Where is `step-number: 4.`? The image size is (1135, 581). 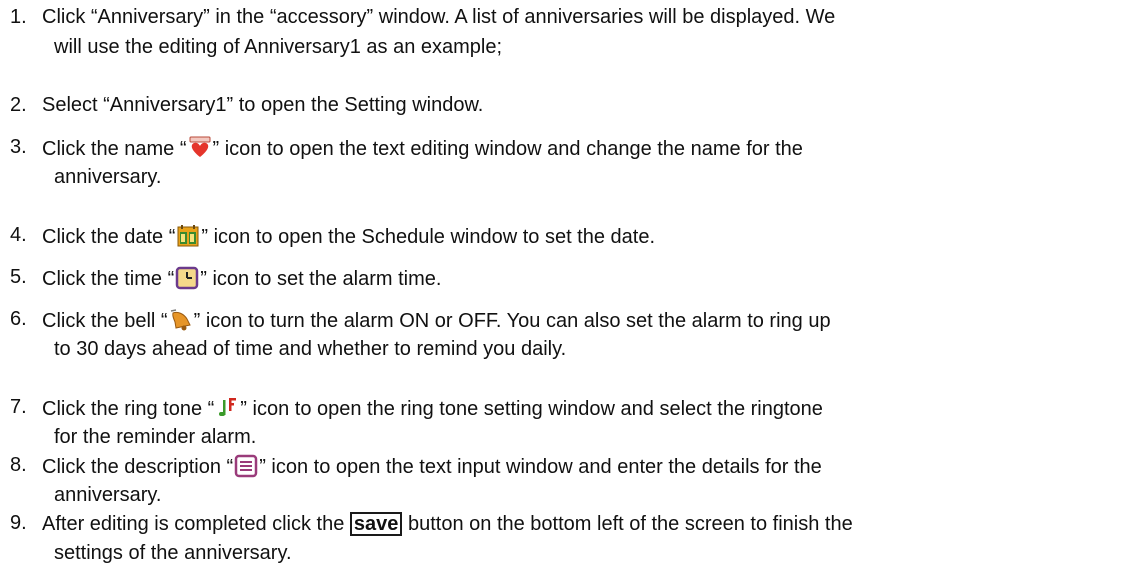
step-number: 4. is located at coordinates (18, 235).